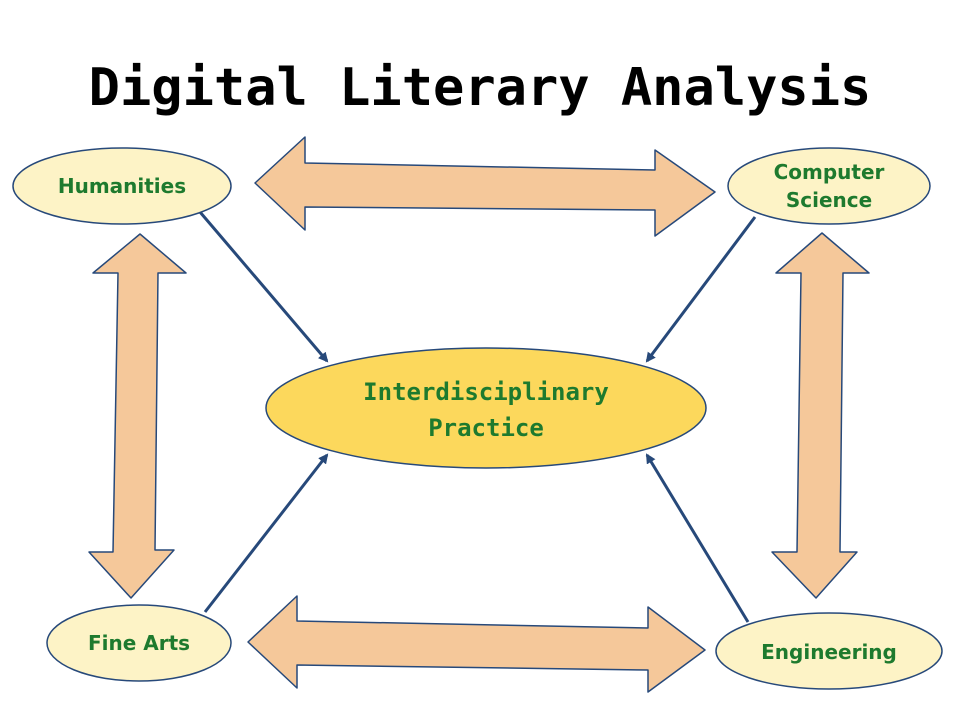 The width and height of the screenshot is (960, 720). I want to click on center-label-line-2: Practice, so click(486, 428).